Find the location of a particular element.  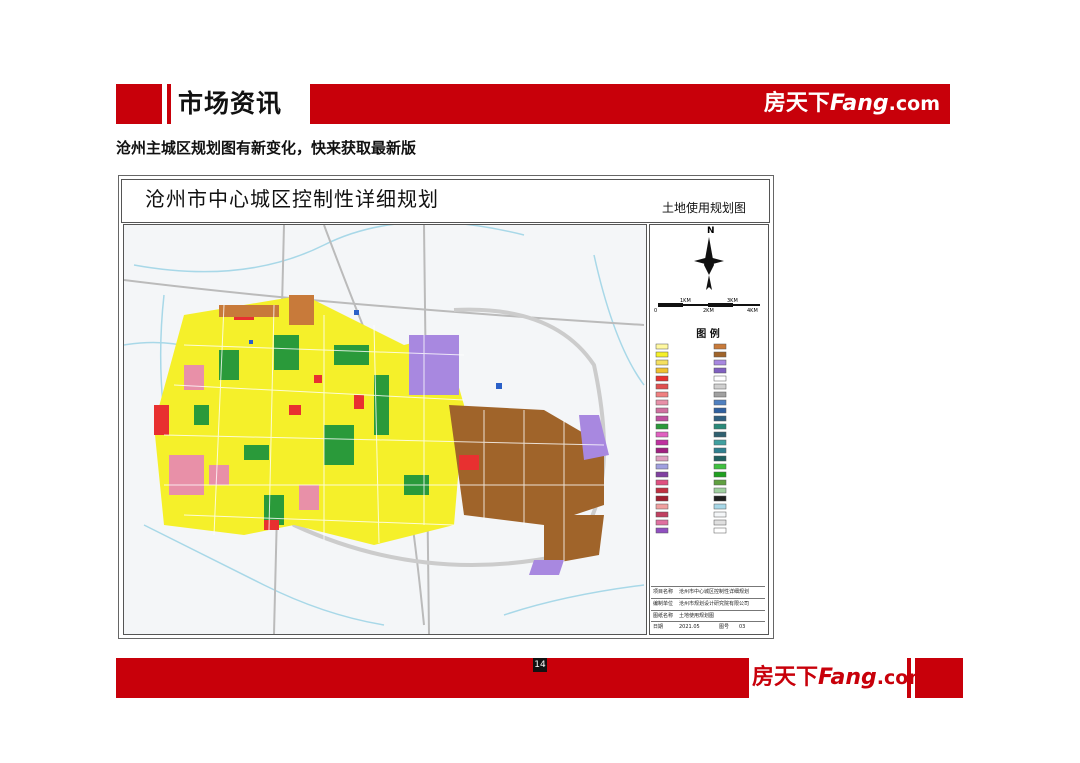

info-value: 沧州市规划设计研究院有限公司 is located at coordinates (714, 604).